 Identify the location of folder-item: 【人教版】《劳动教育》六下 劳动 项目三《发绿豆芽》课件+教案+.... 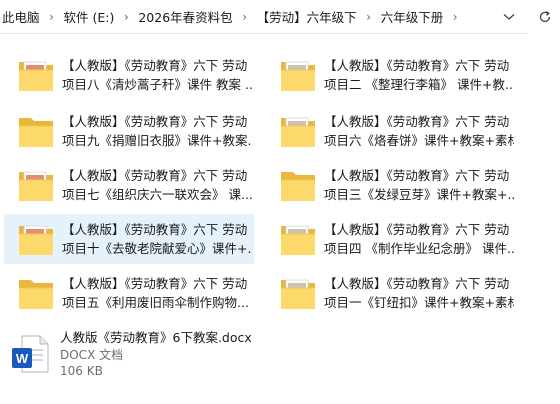
(391, 185).